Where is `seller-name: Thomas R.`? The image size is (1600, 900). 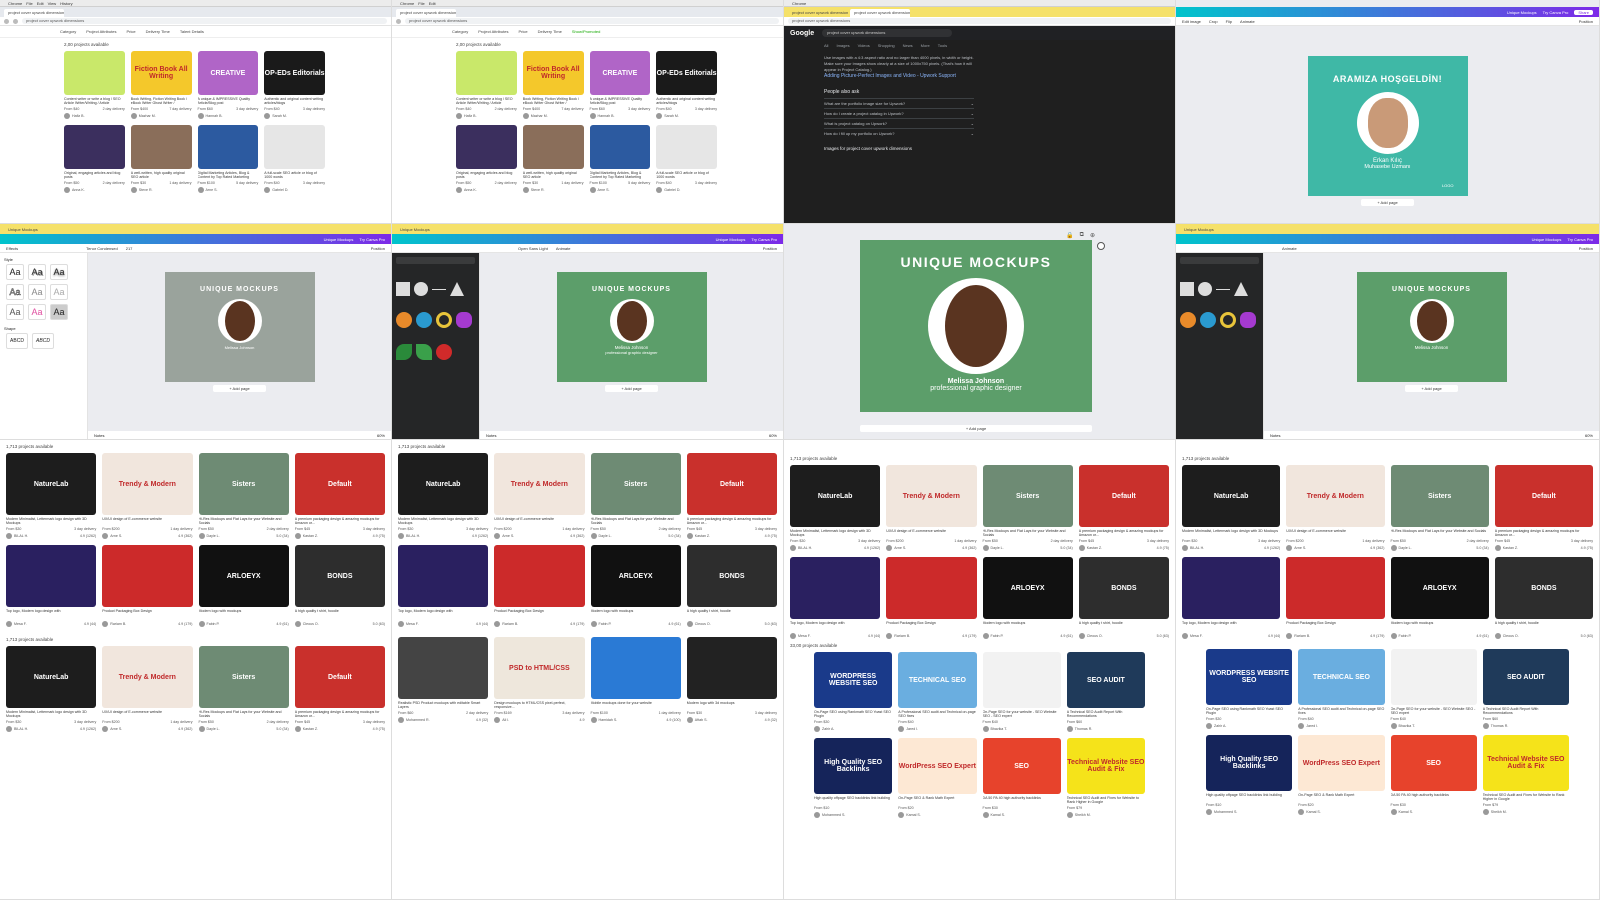 seller-name: Thomas R. is located at coordinates (1084, 729).